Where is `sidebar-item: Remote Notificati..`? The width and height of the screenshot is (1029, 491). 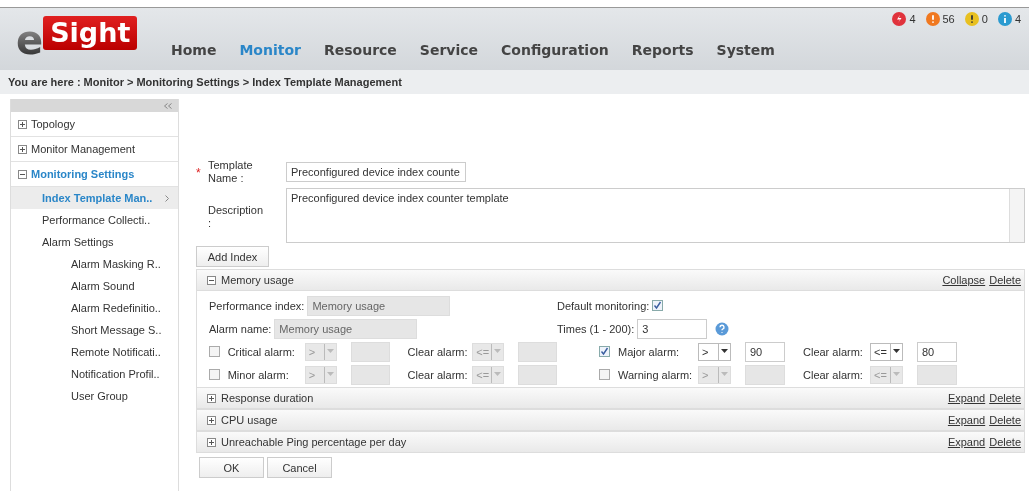
sidebar-item: Remote Notificati.. is located at coordinates (94, 352).